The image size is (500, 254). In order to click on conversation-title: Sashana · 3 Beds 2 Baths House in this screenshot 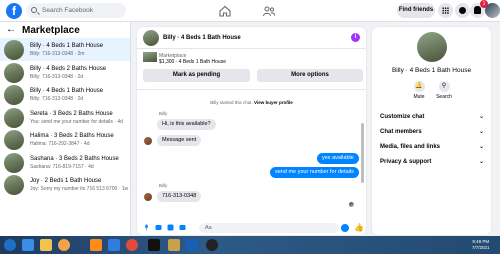, I will do `click(74, 158)`.